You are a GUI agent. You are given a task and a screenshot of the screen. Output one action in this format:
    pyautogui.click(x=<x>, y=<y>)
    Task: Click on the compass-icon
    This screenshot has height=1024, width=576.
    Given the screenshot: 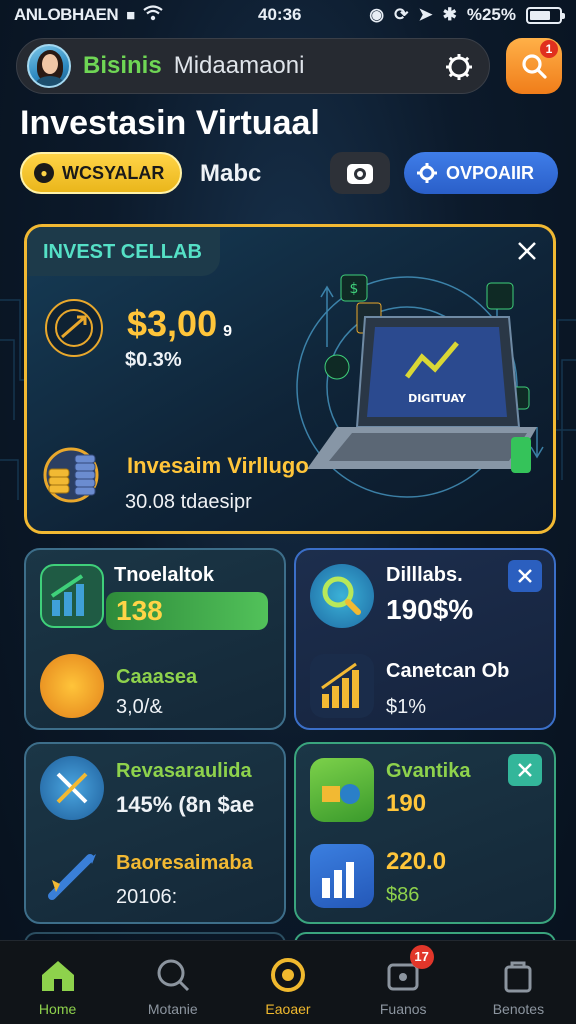 What is the action you would take?
    pyautogui.click(x=288, y=975)
    